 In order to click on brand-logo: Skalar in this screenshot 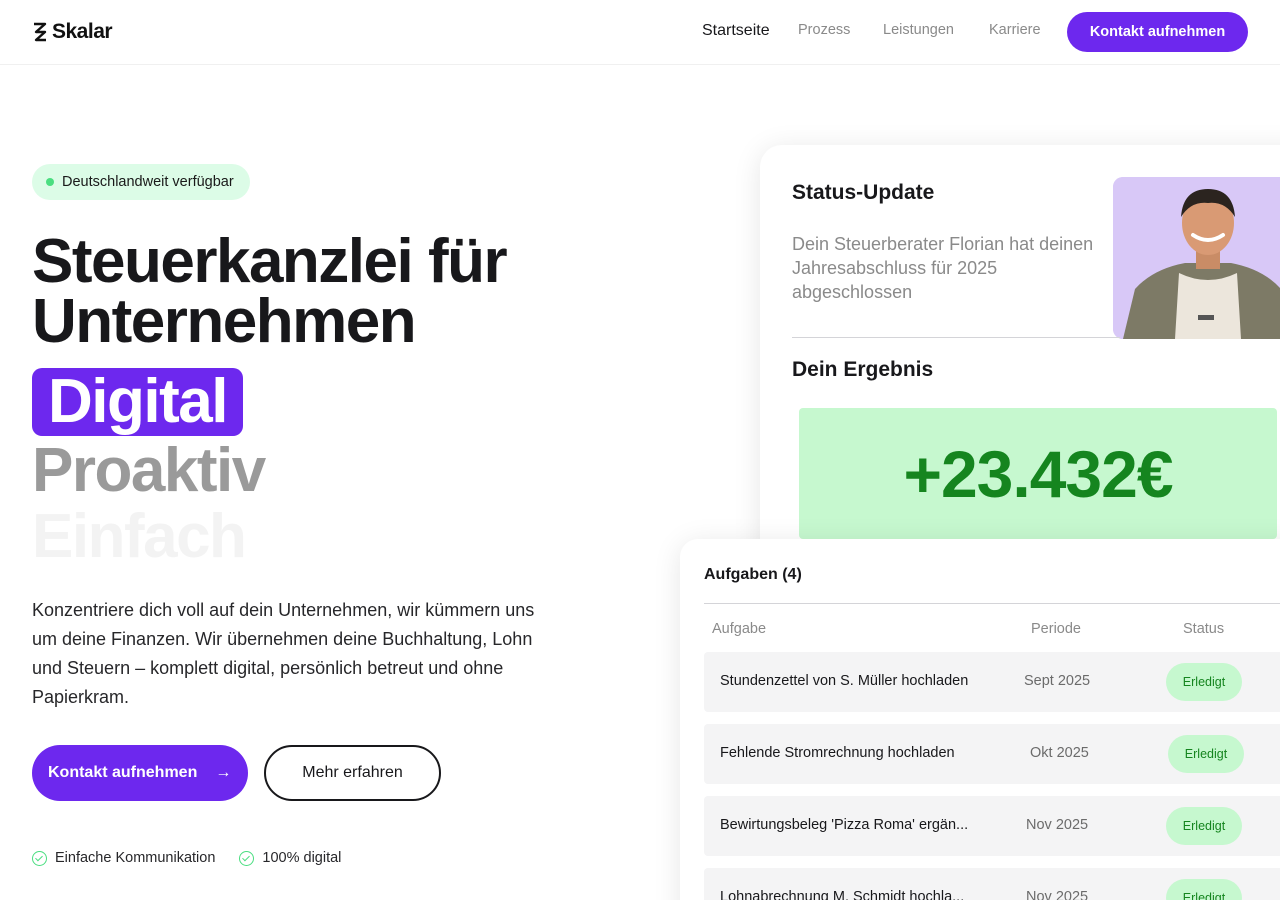, I will do `click(72, 32)`.